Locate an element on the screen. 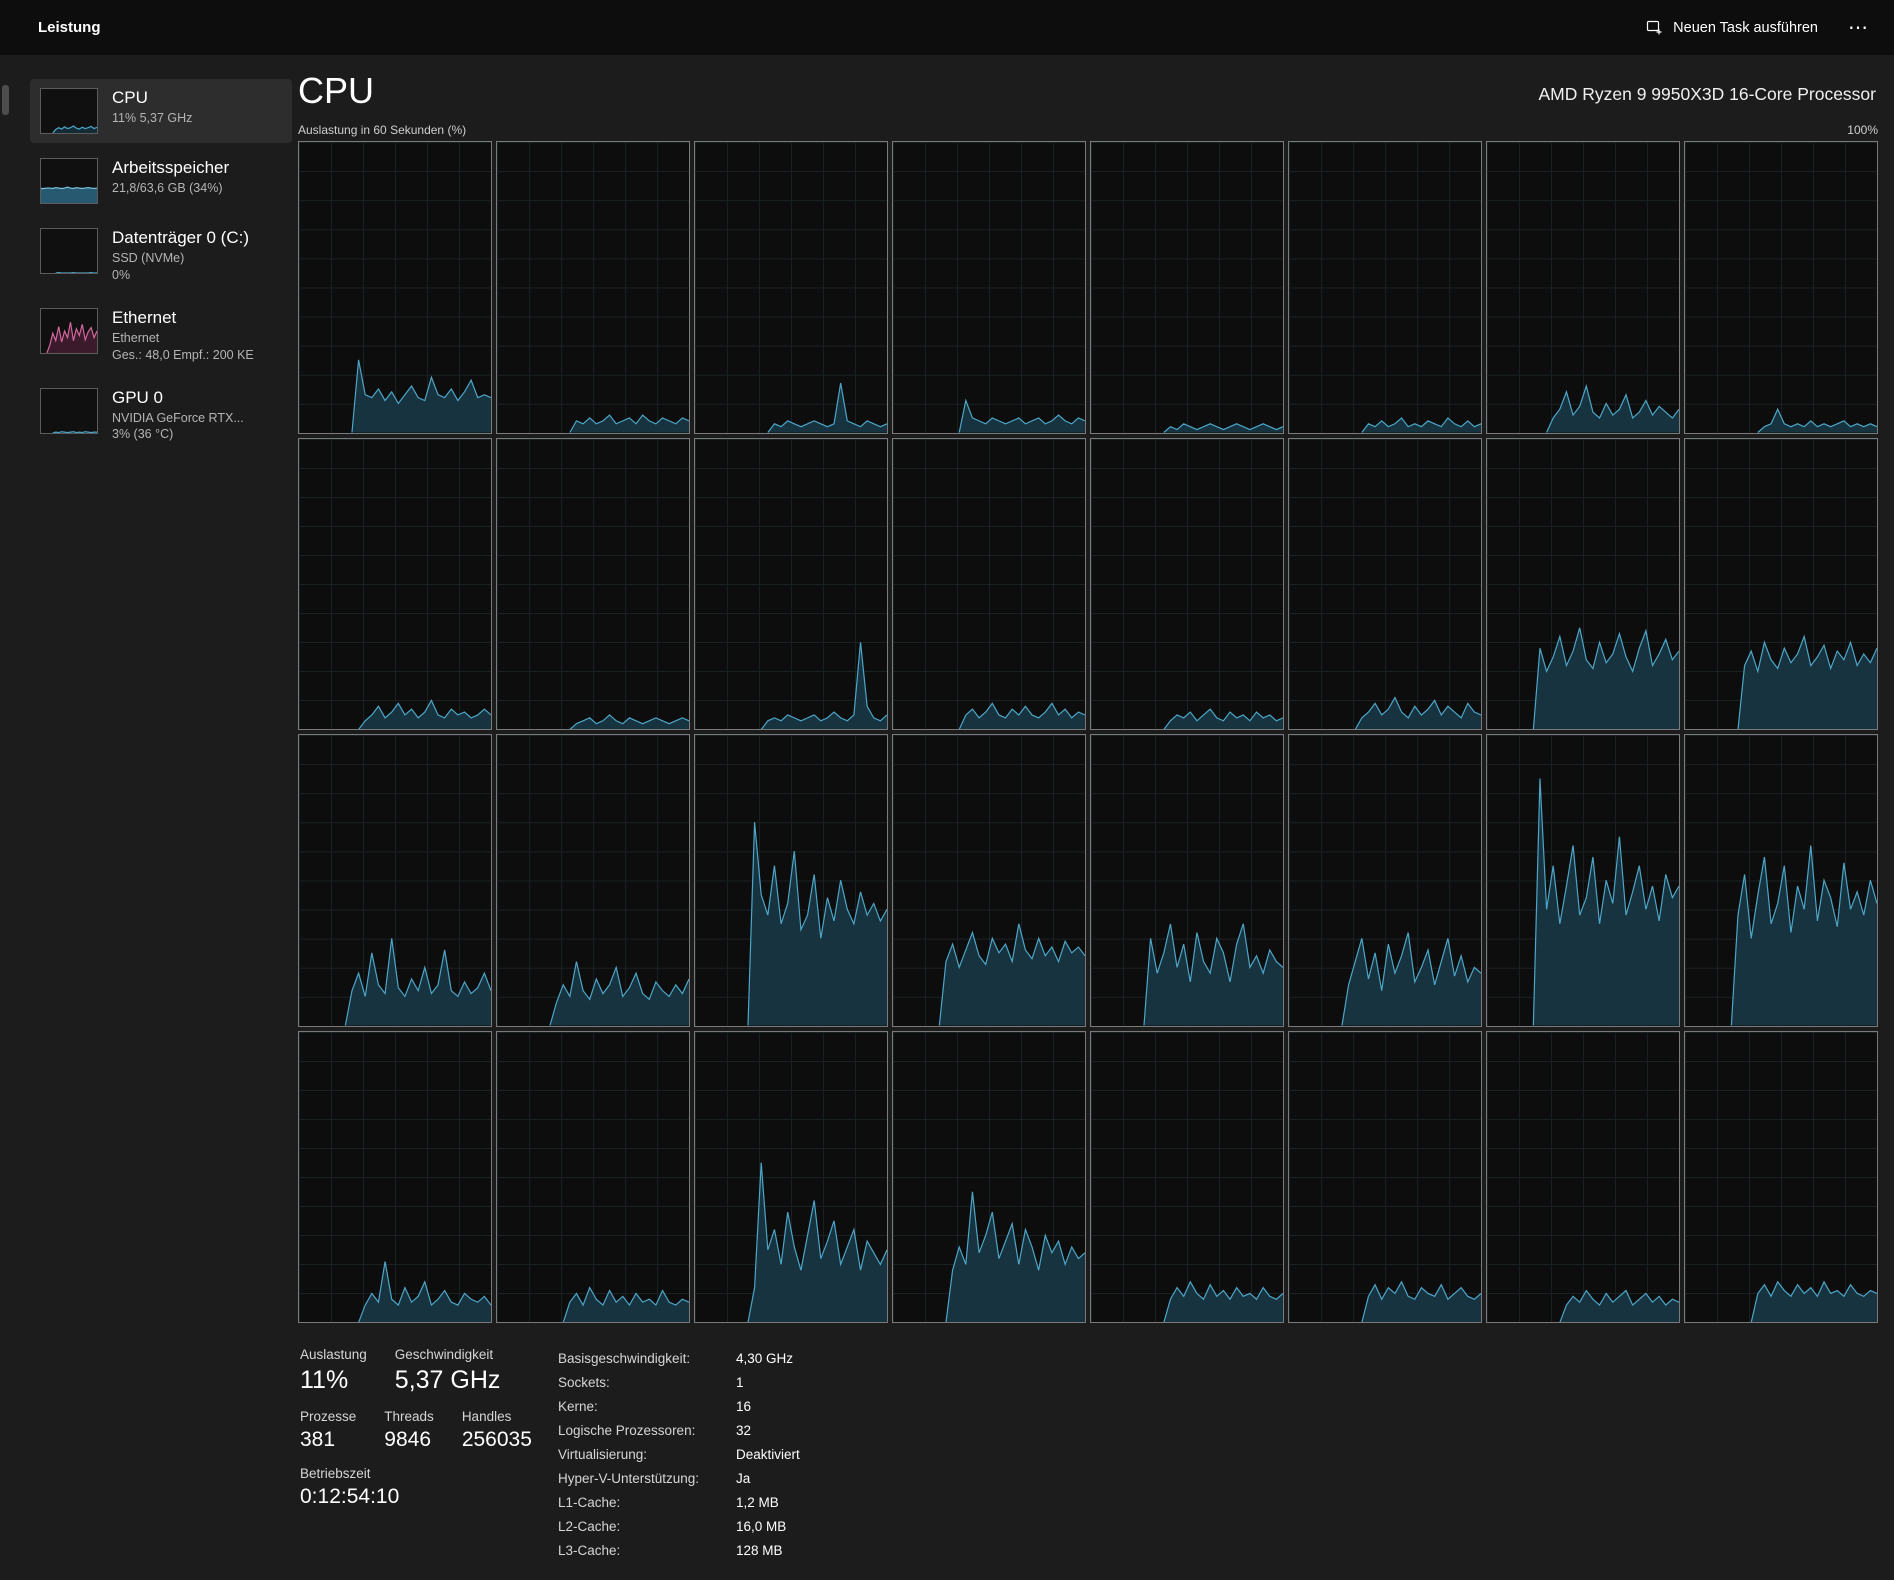 The width and height of the screenshot is (1894, 1580). detail-value: 32 is located at coordinates (744, 1430).